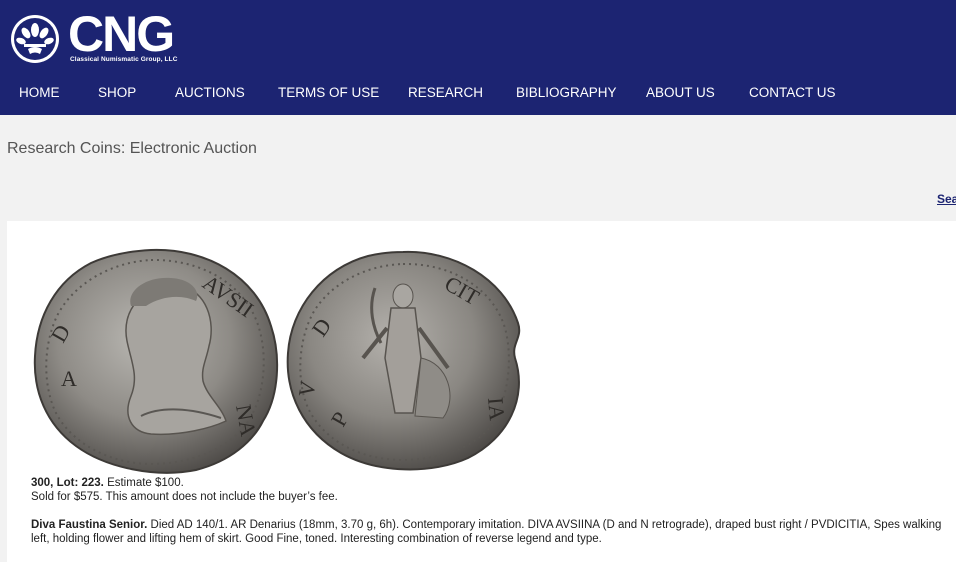 The width and height of the screenshot is (956, 562). What do you see at coordinates (445, 93) in the screenshot?
I see `nav-item-research: RESEARCH` at bounding box center [445, 93].